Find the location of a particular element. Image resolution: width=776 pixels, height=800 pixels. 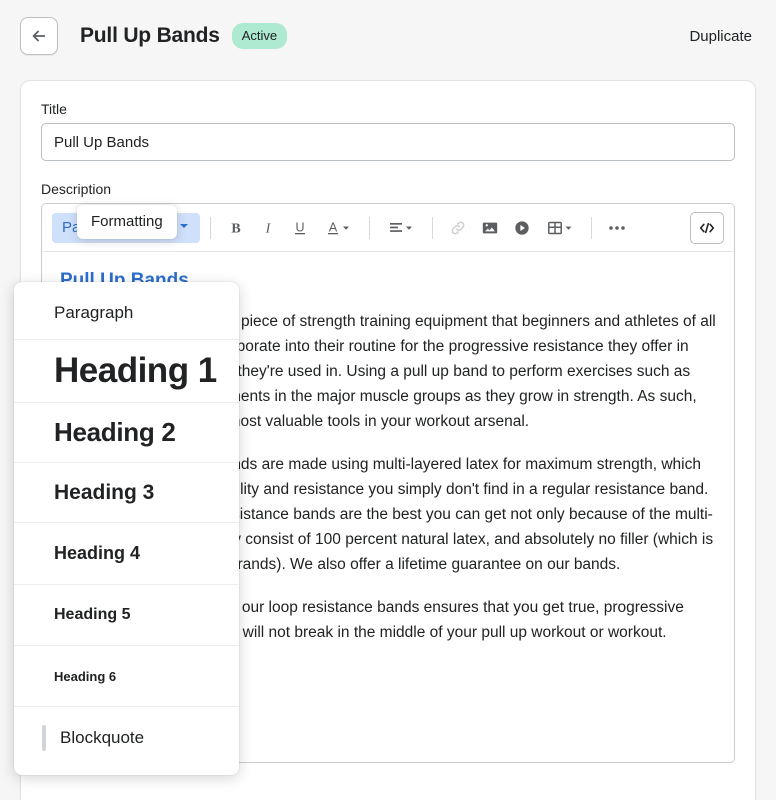

dropdown-item-heading-1: Heading 1 is located at coordinates (126, 371).